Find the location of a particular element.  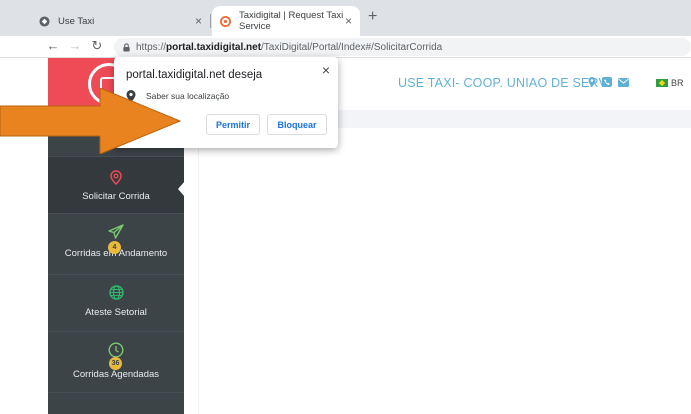

language-selector: BR is located at coordinates (670, 83).